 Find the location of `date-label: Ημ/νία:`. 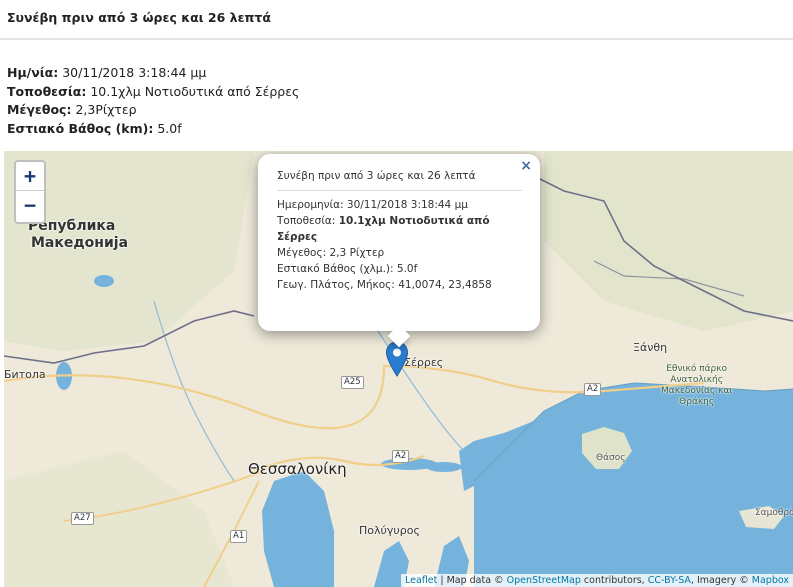

date-label: Ημ/νία: is located at coordinates (33, 72).